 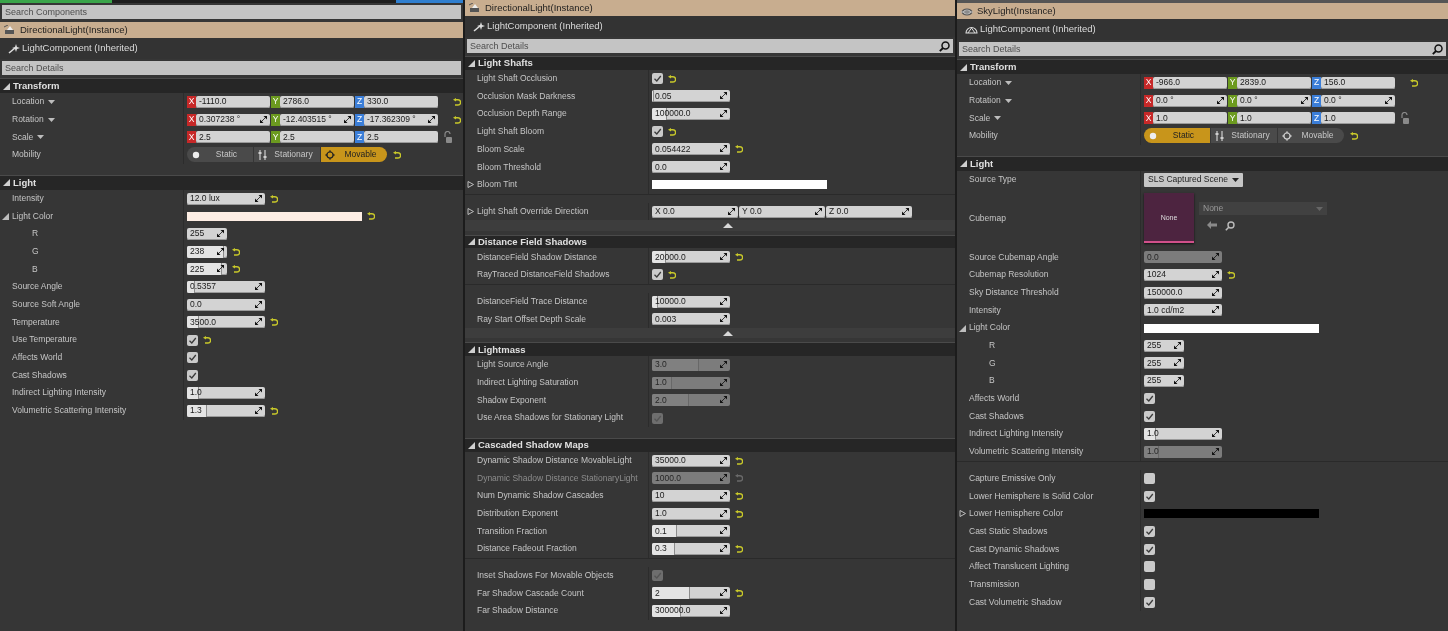 What do you see at coordinates (1311, 136) in the screenshot?
I see `mobility-option: Movable` at bounding box center [1311, 136].